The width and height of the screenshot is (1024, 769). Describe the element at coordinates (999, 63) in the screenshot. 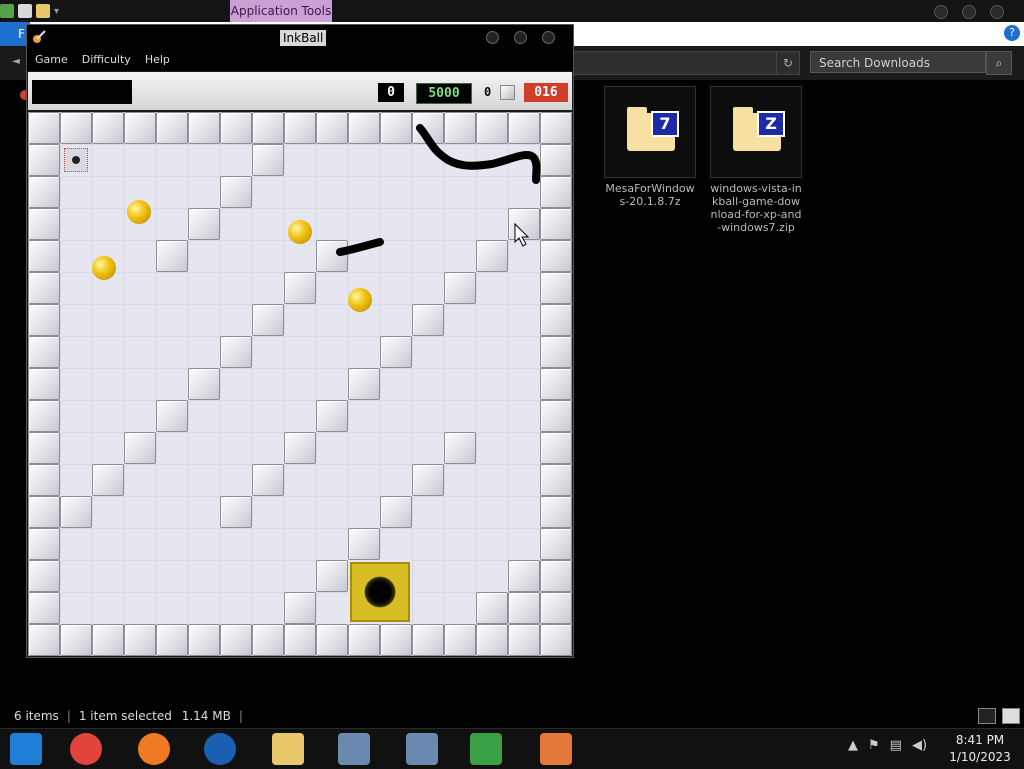

I see `search-icon: ⌕` at that location.